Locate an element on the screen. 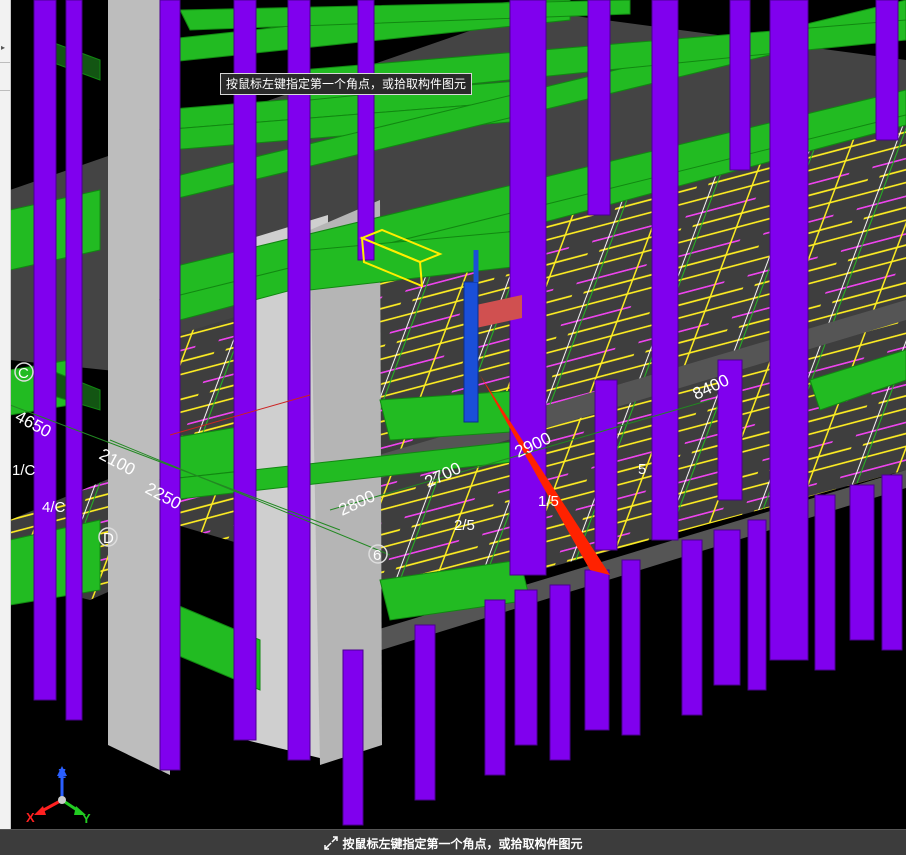  status-bar: 按鼠标左键指定第一个角点，或拾取构件图元 is located at coordinates (453, 842).